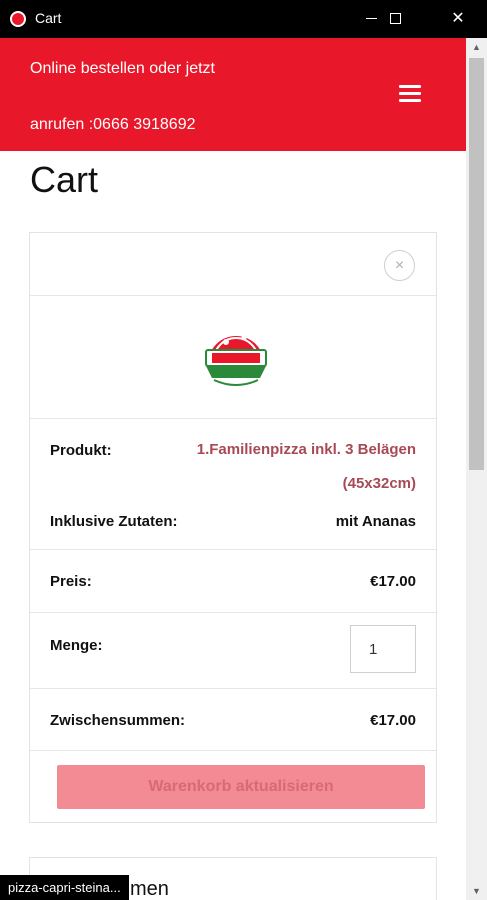 The height and width of the screenshot is (900, 487). What do you see at coordinates (18, 19) in the screenshot?
I see `app-icon` at bounding box center [18, 19].